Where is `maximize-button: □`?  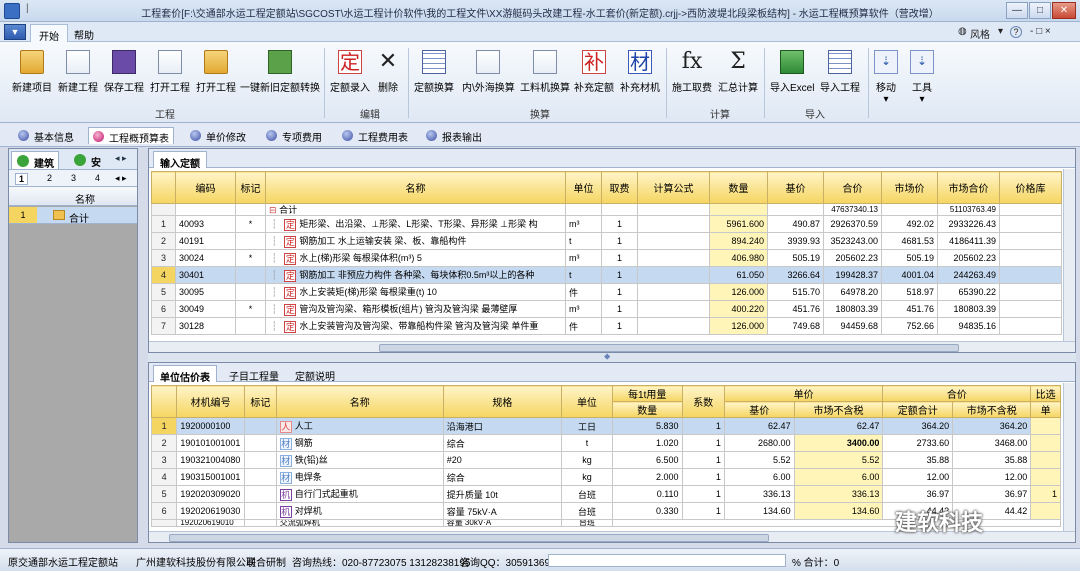
maximize-button: □ is located at coordinates (1040, 10).